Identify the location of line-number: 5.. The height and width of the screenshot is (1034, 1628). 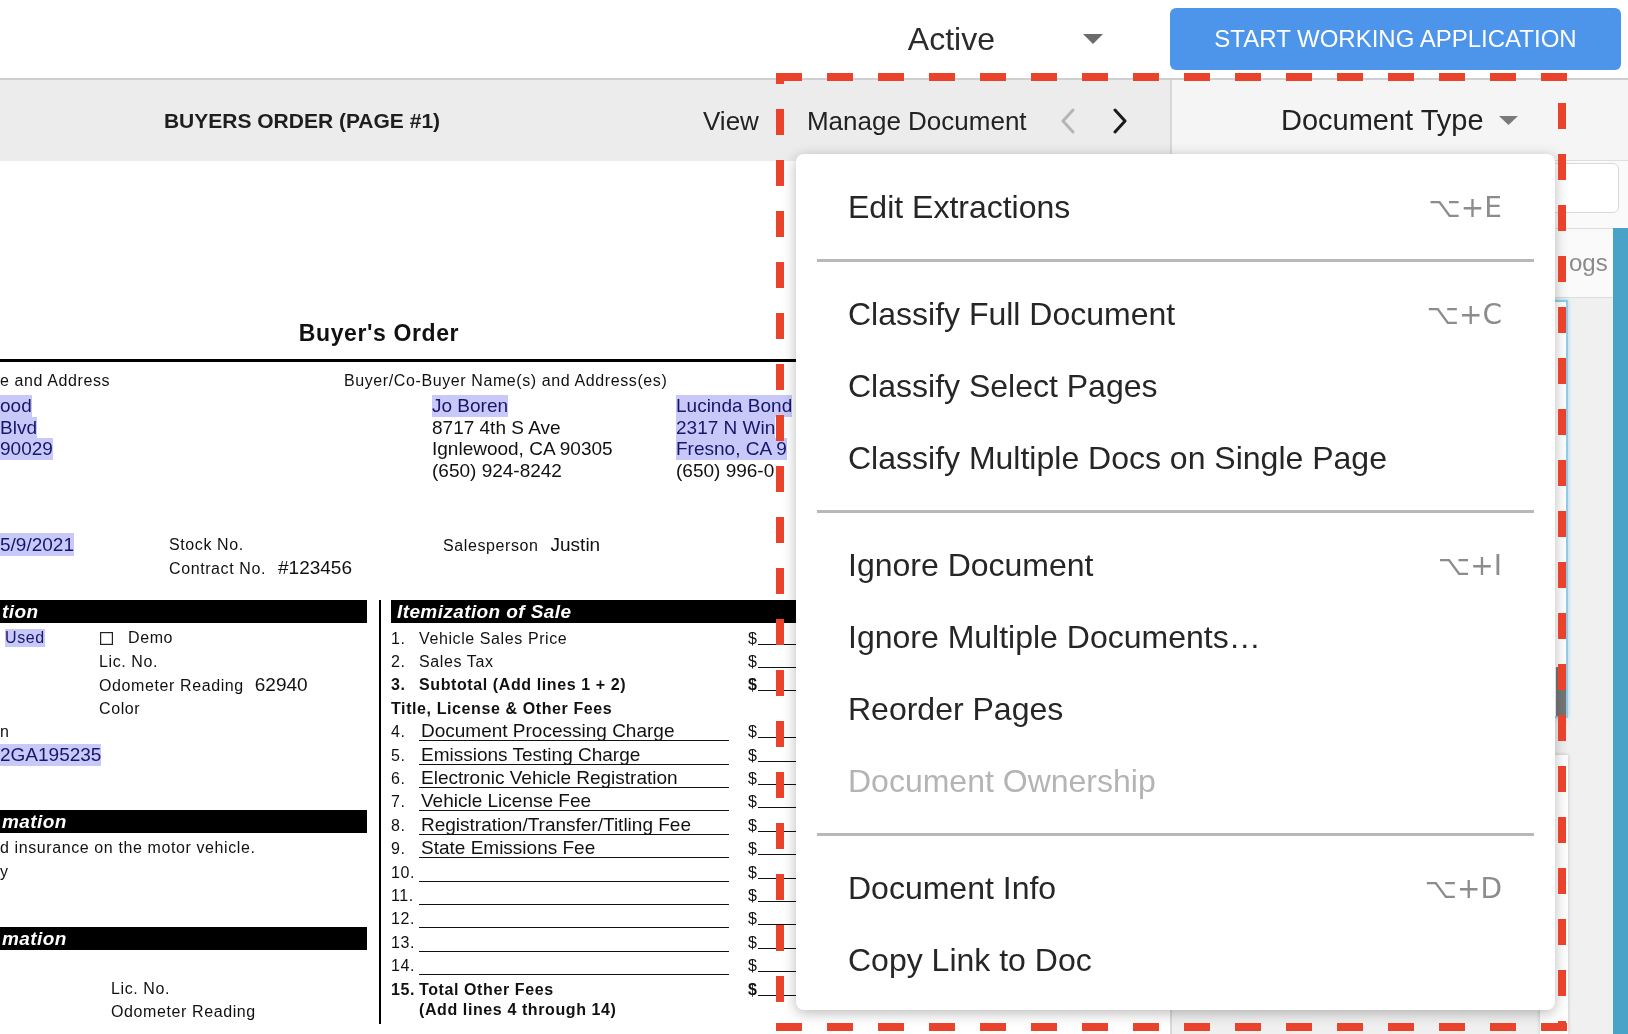
(399, 755).